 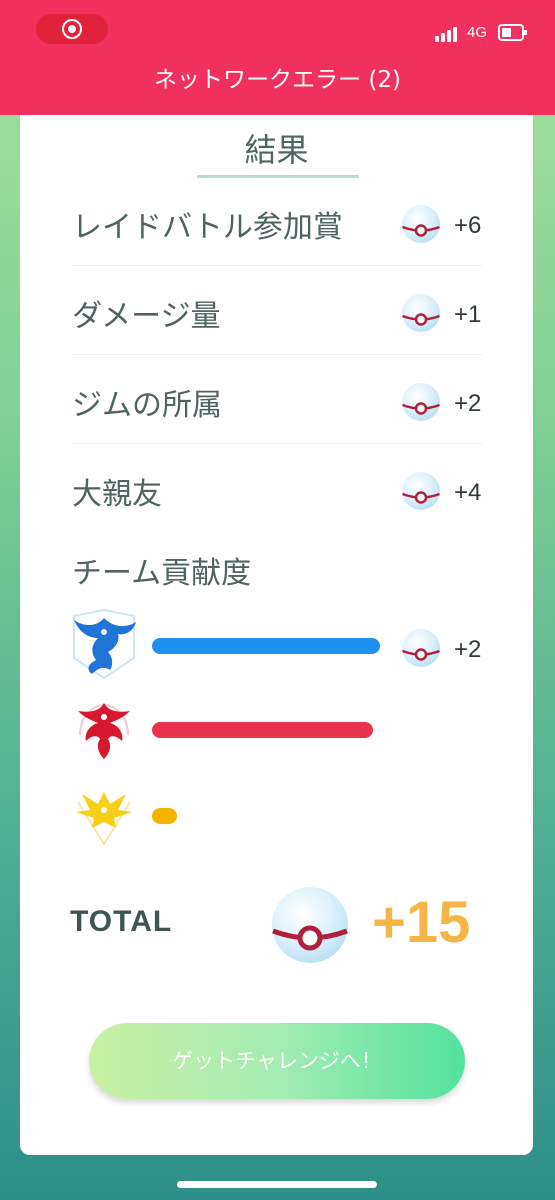 What do you see at coordinates (512, 32) in the screenshot?
I see `battery-icon` at bounding box center [512, 32].